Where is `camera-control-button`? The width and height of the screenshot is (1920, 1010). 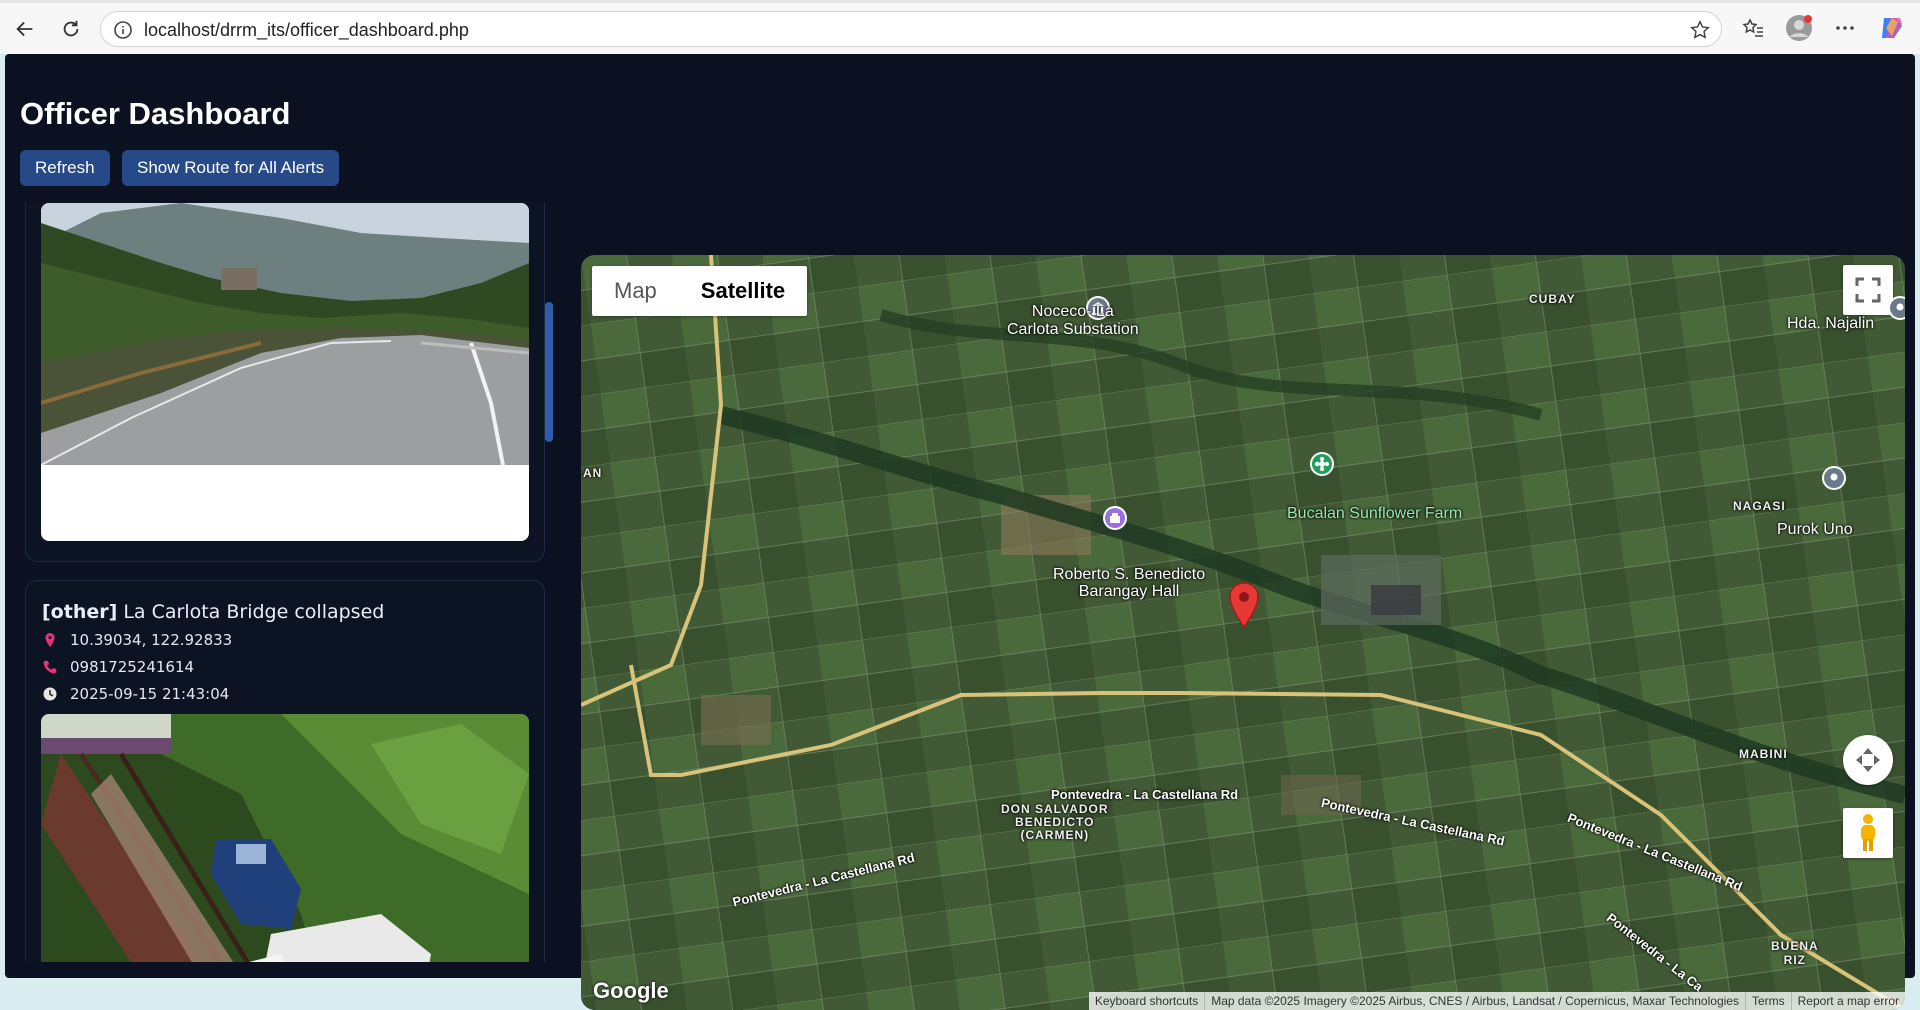
camera-control-button is located at coordinates (1868, 760).